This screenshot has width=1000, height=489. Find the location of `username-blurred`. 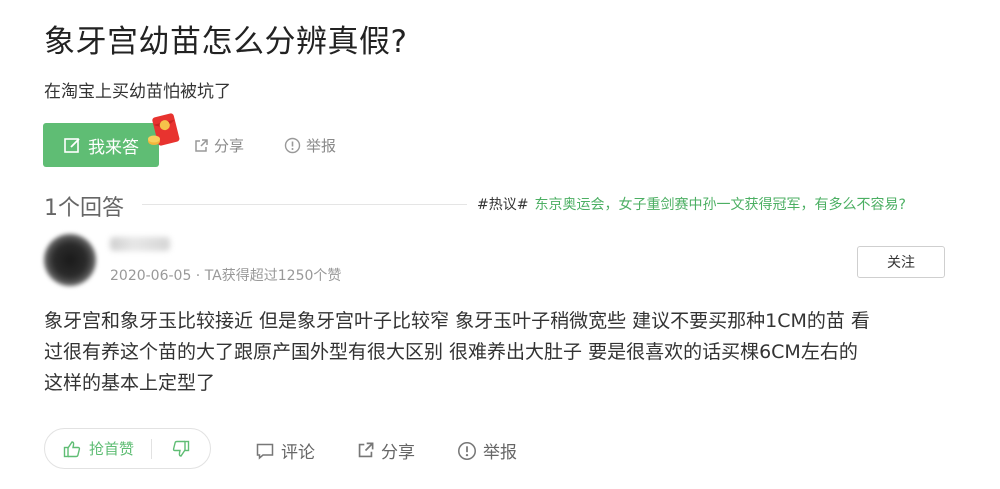

username-blurred is located at coordinates (140, 244).